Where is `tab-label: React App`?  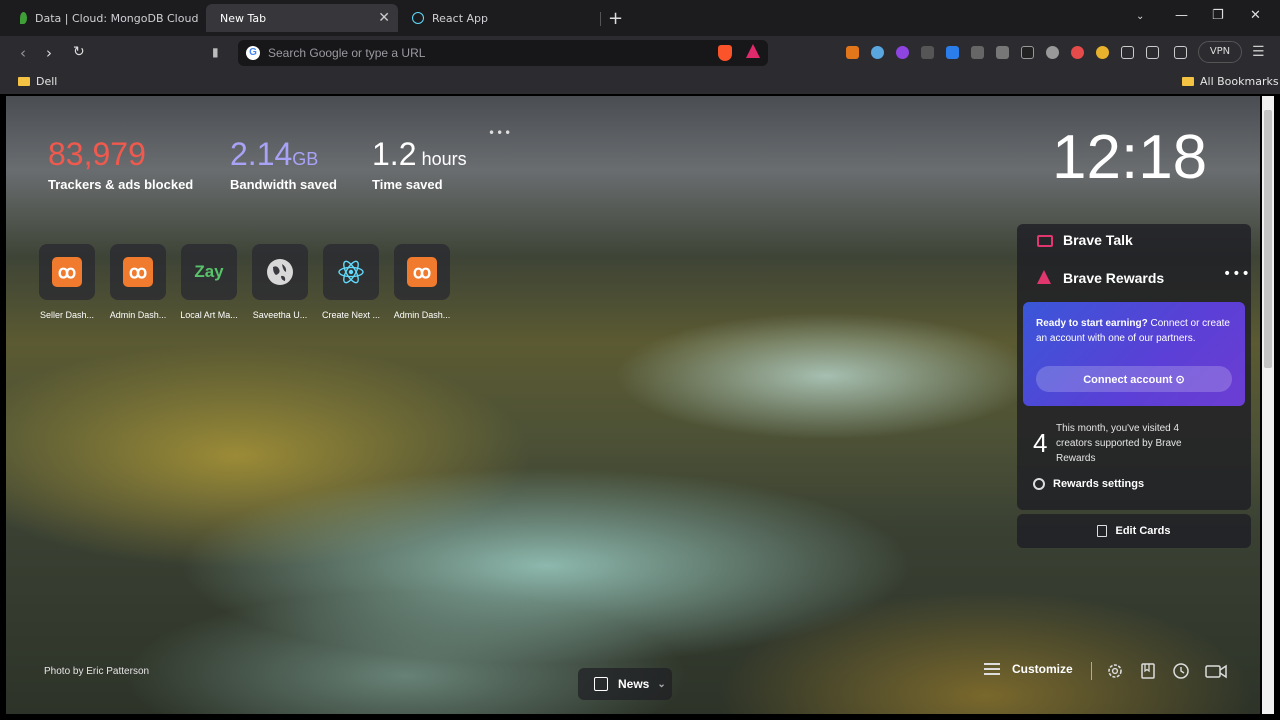
tab-label: React App is located at coordinates (460, 18).